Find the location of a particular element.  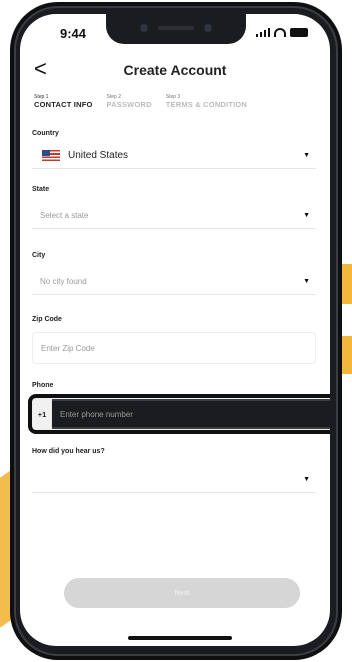

wifi-icon is located at coordinates (280, 32).